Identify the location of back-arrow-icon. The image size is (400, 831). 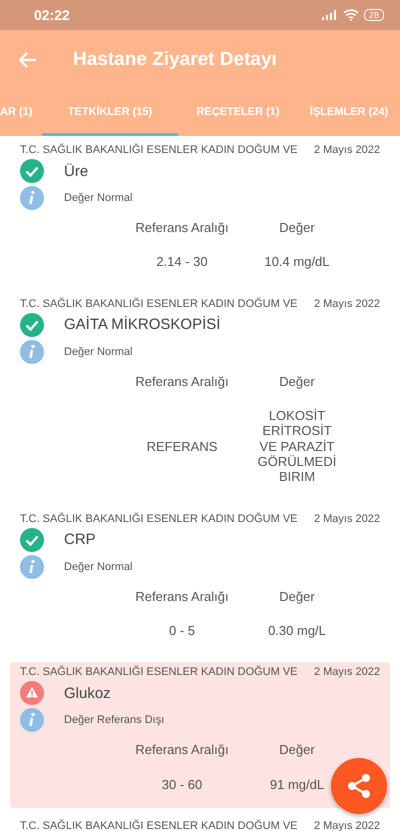
(28, 60).